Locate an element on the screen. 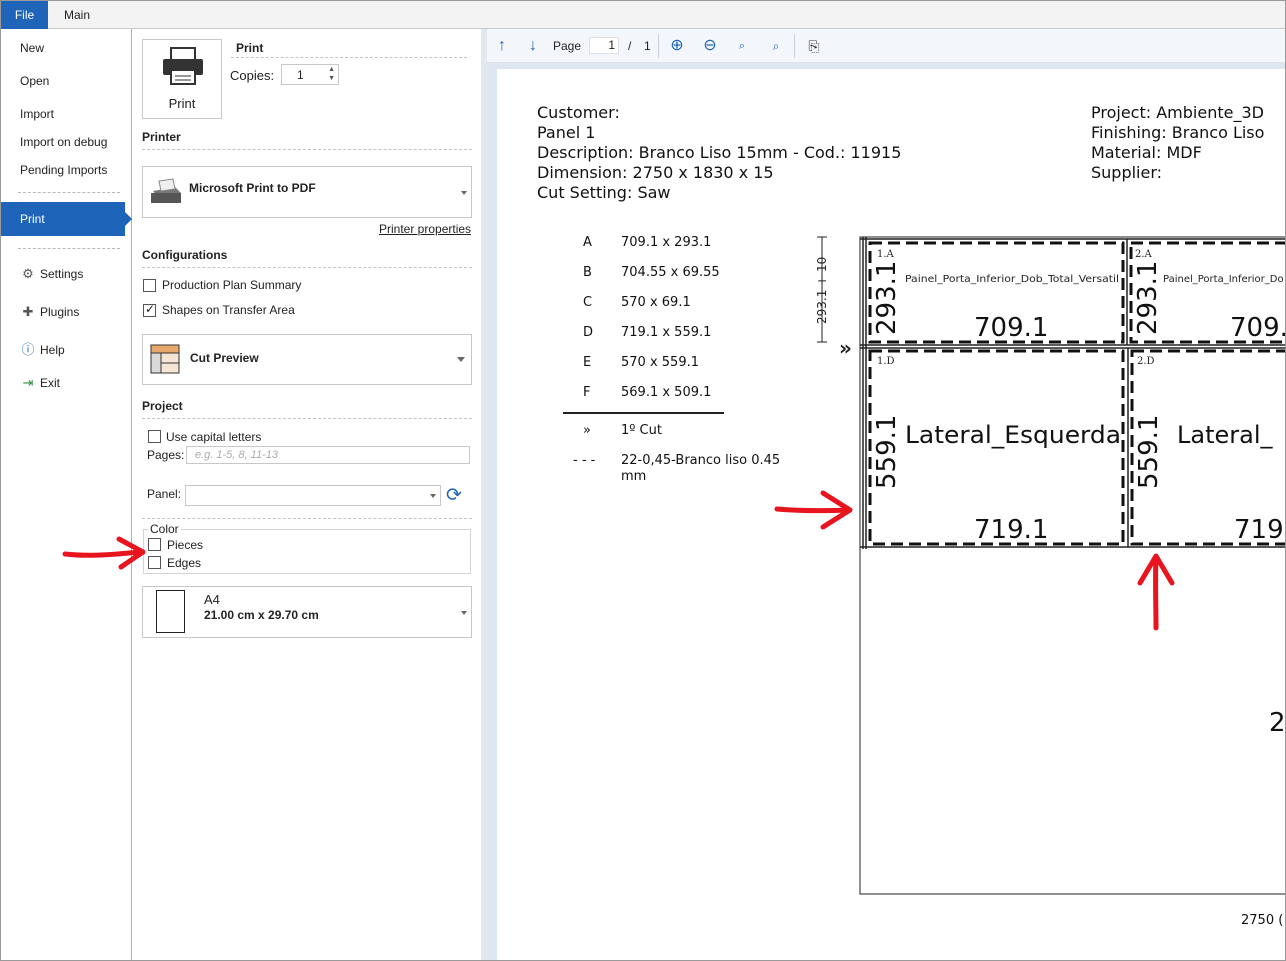  nav-open: Open is located at coordinates (66, 81).